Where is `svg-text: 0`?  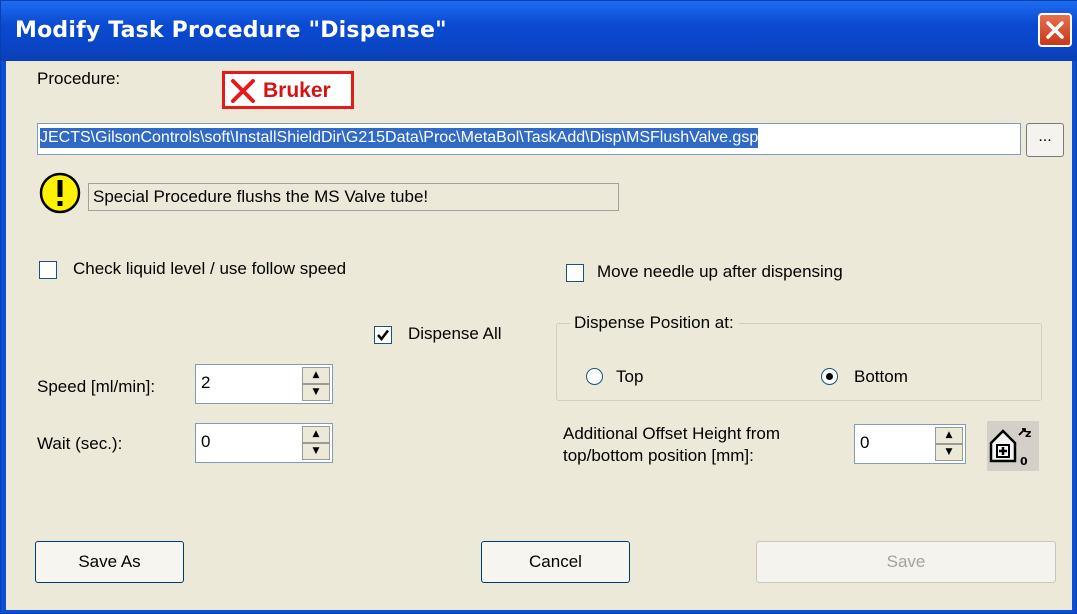
svg-text: 0 is located at coordinates (1024, 461).